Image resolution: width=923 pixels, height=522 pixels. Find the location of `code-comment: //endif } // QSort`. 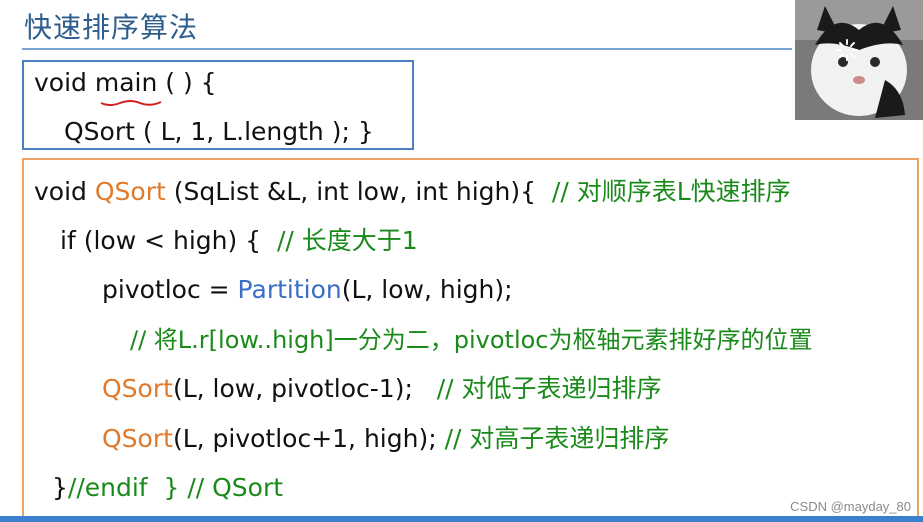

code-comment: //endif } // QSort is located at coordinates (175, 487).